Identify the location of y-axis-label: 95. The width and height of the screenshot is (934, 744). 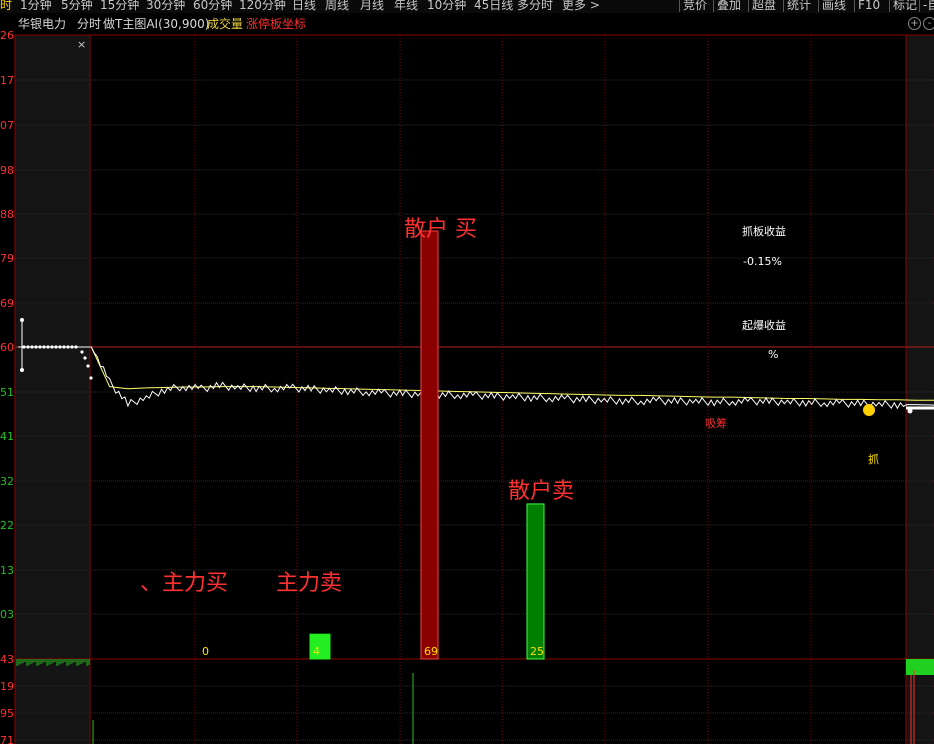
(7, 713).